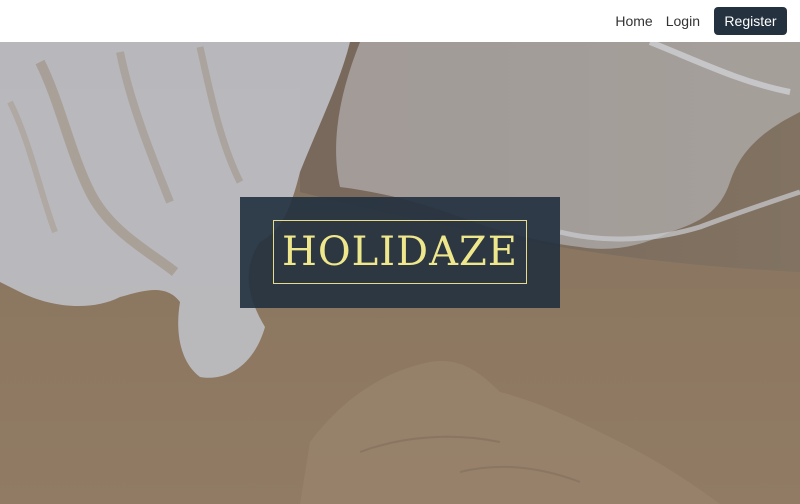 The image size is (800, 504). I want to click on navbar: Home Login Register, so click(400, 21).